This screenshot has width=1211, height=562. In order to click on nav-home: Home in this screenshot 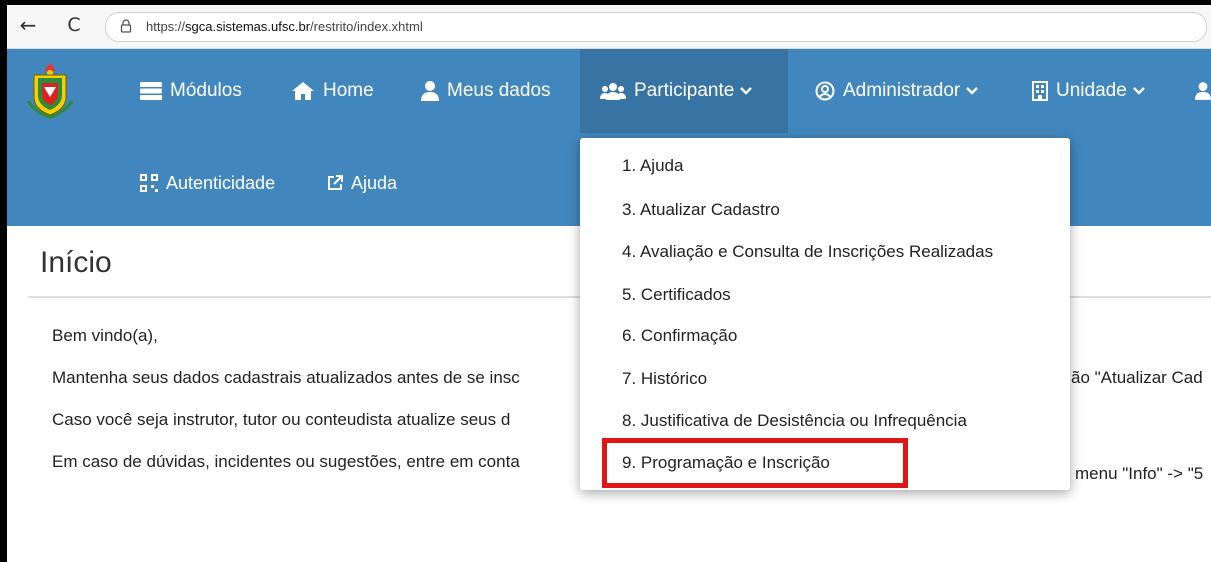, I will do `click(332, 91)`.